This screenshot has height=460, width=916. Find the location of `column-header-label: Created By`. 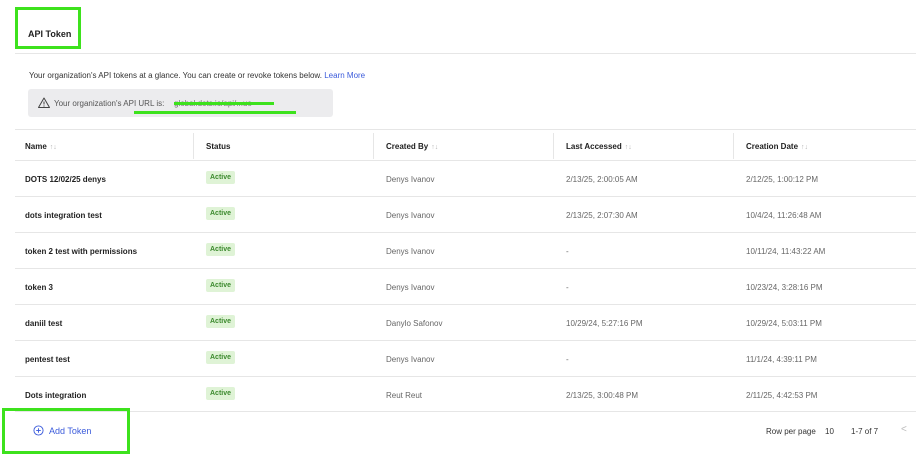

column-header-label: Created By is located at coordinates (407, 146).